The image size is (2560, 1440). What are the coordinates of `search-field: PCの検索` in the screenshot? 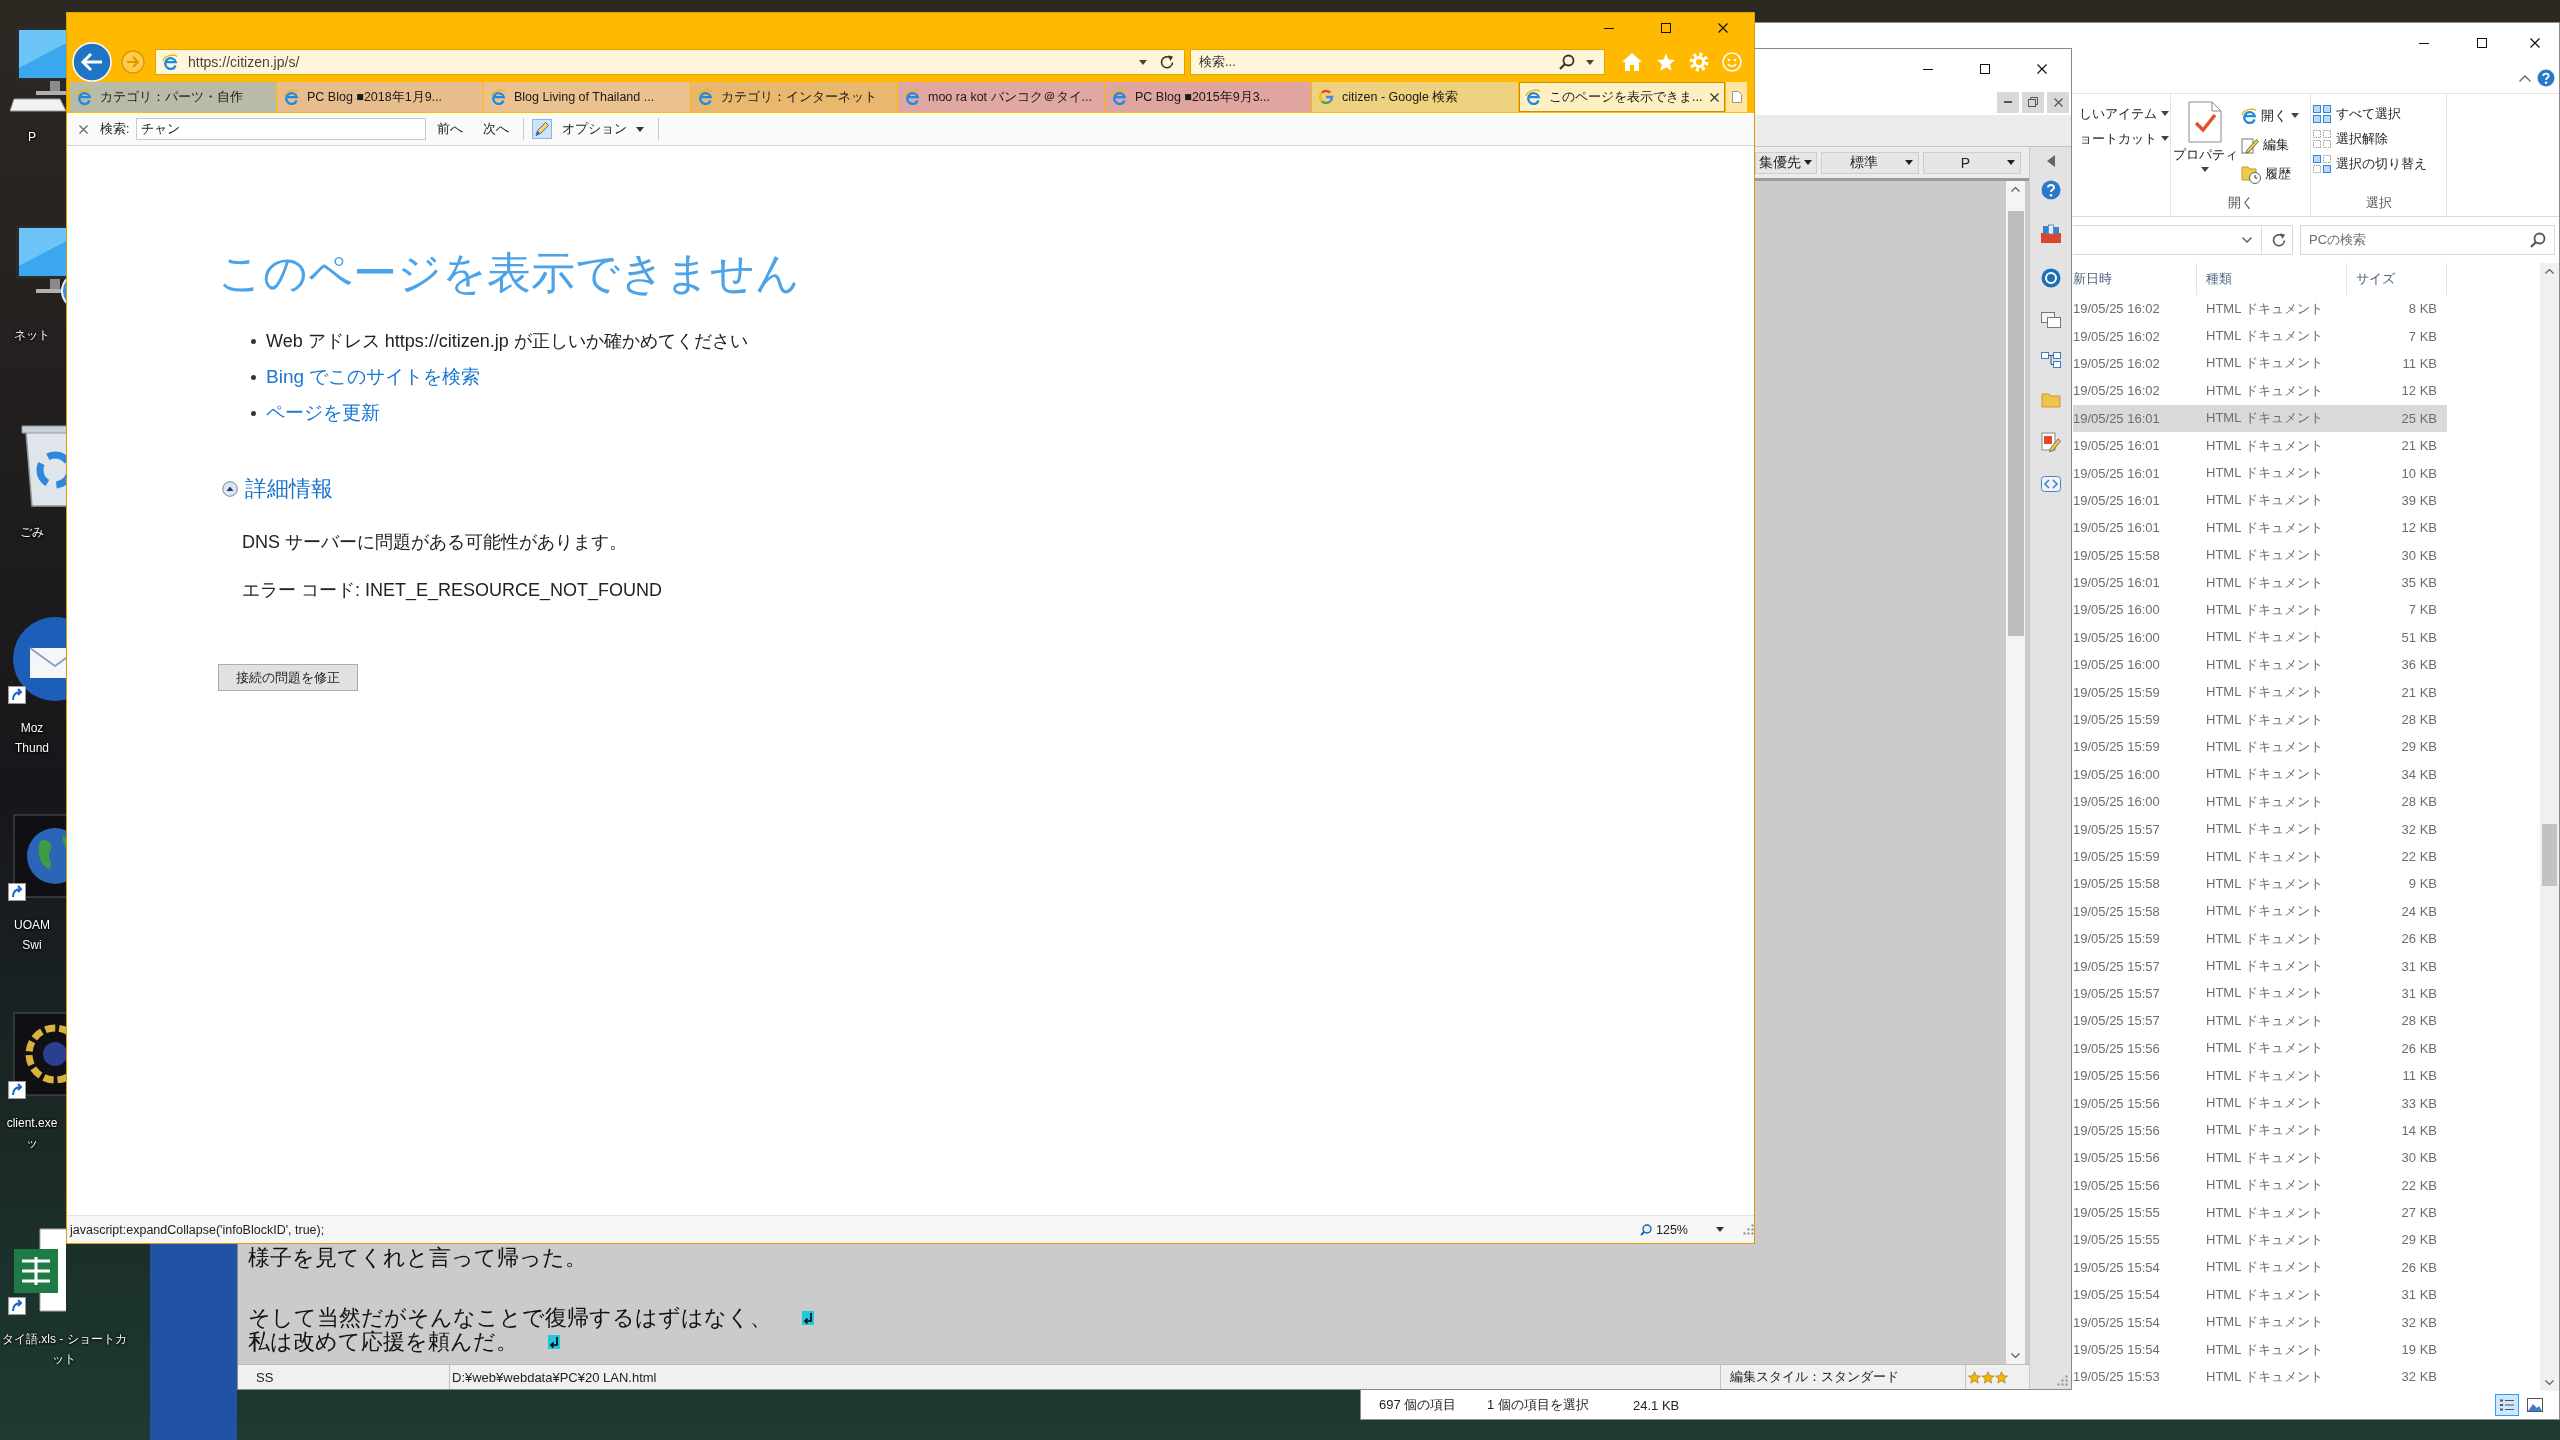 It's located at (2427, 240).